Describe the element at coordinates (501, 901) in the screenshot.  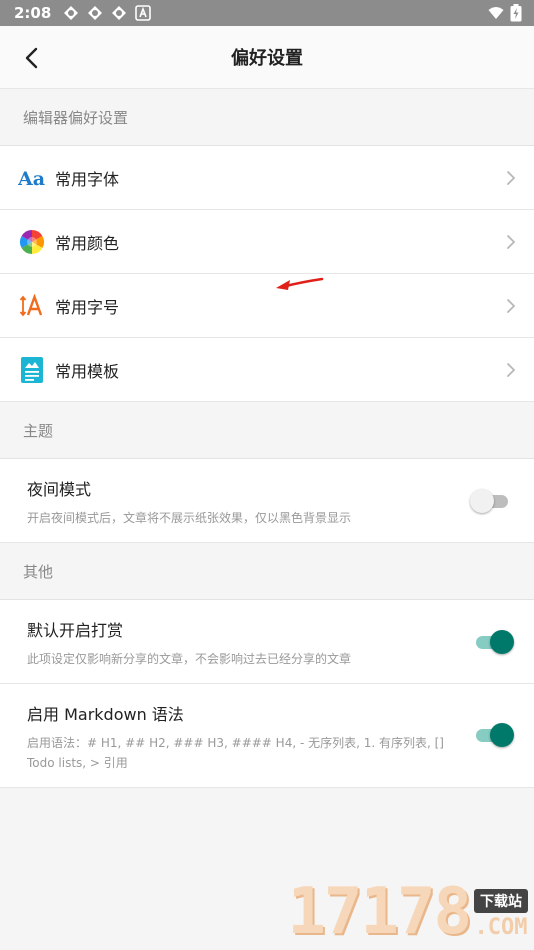
I see `watermark-badge: 下载站` at that location.